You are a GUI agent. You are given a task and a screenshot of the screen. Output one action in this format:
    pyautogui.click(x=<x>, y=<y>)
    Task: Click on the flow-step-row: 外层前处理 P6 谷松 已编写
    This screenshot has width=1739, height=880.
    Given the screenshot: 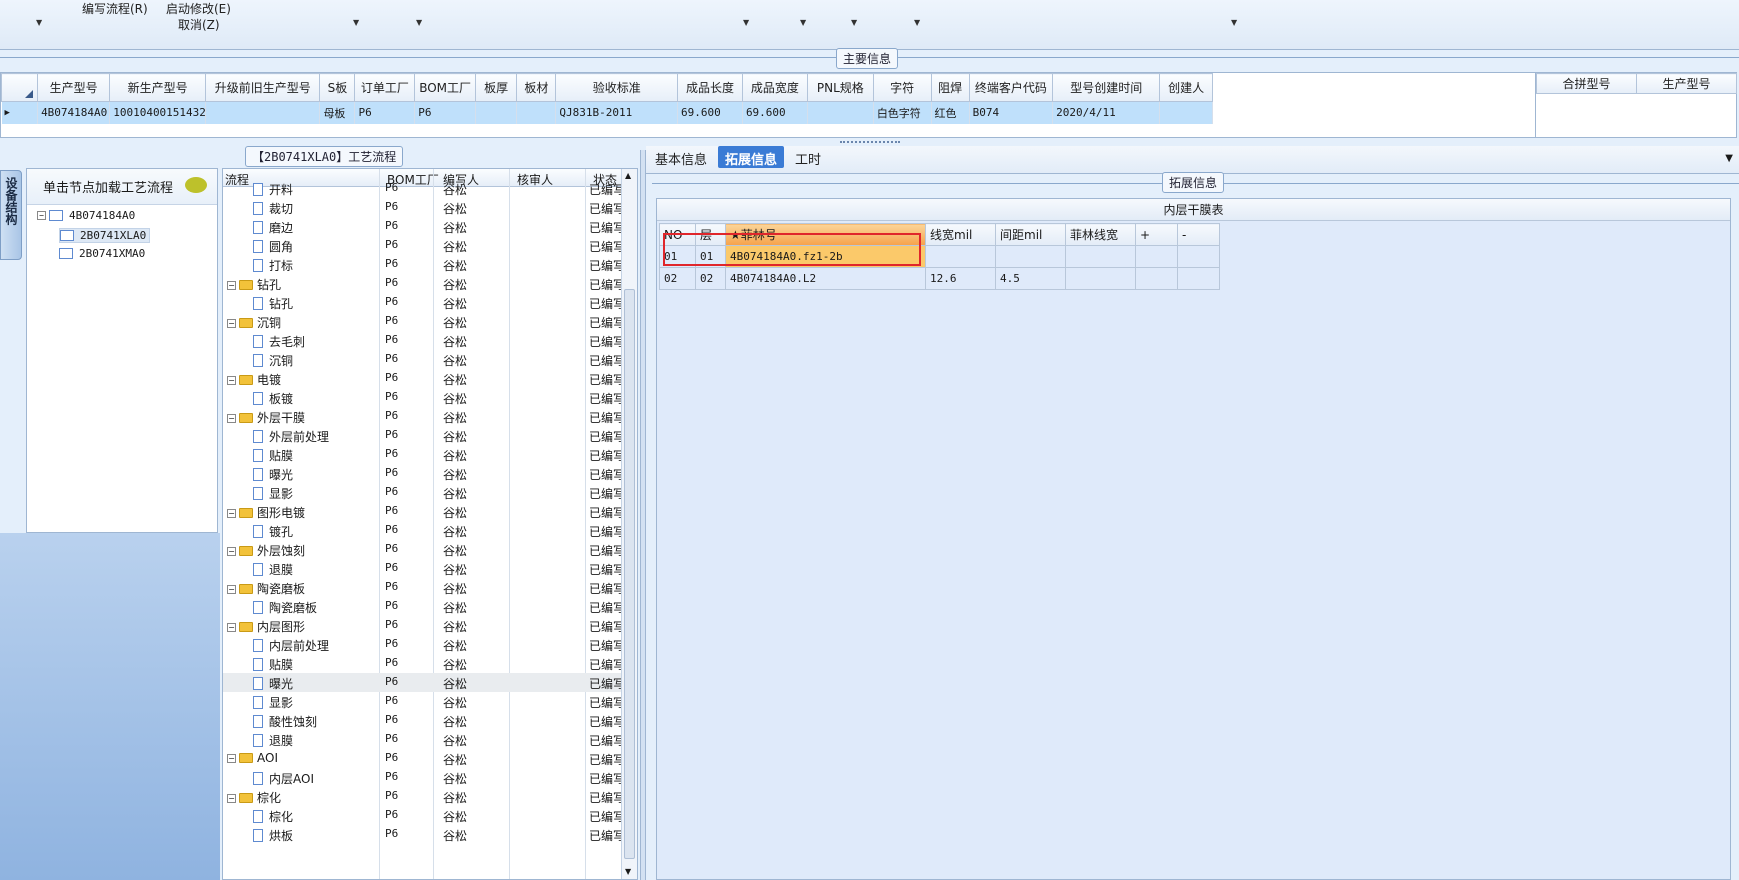 What is the action you would take?
    pyautogui.click(x=424, y=435)
    